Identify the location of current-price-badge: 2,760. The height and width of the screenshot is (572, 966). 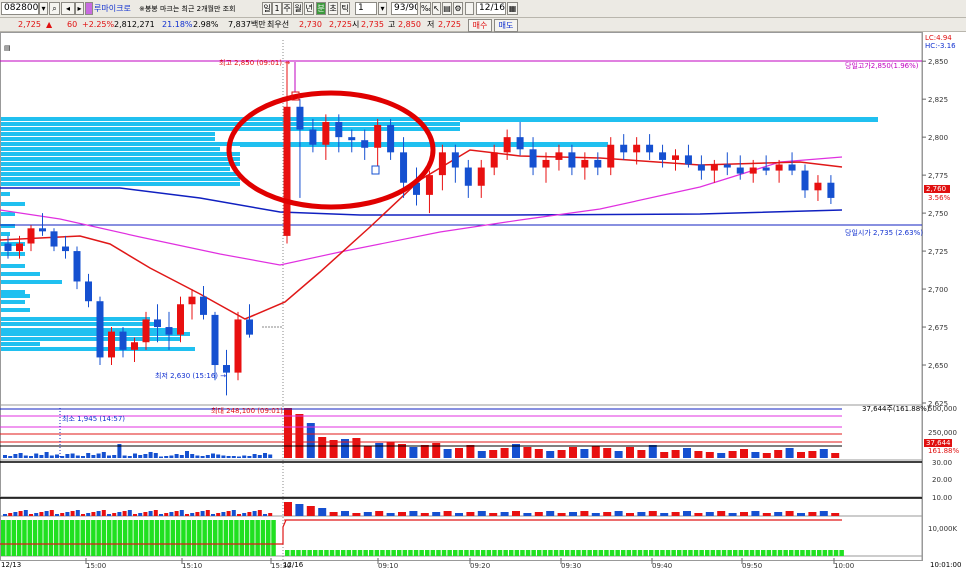
(937, 189).